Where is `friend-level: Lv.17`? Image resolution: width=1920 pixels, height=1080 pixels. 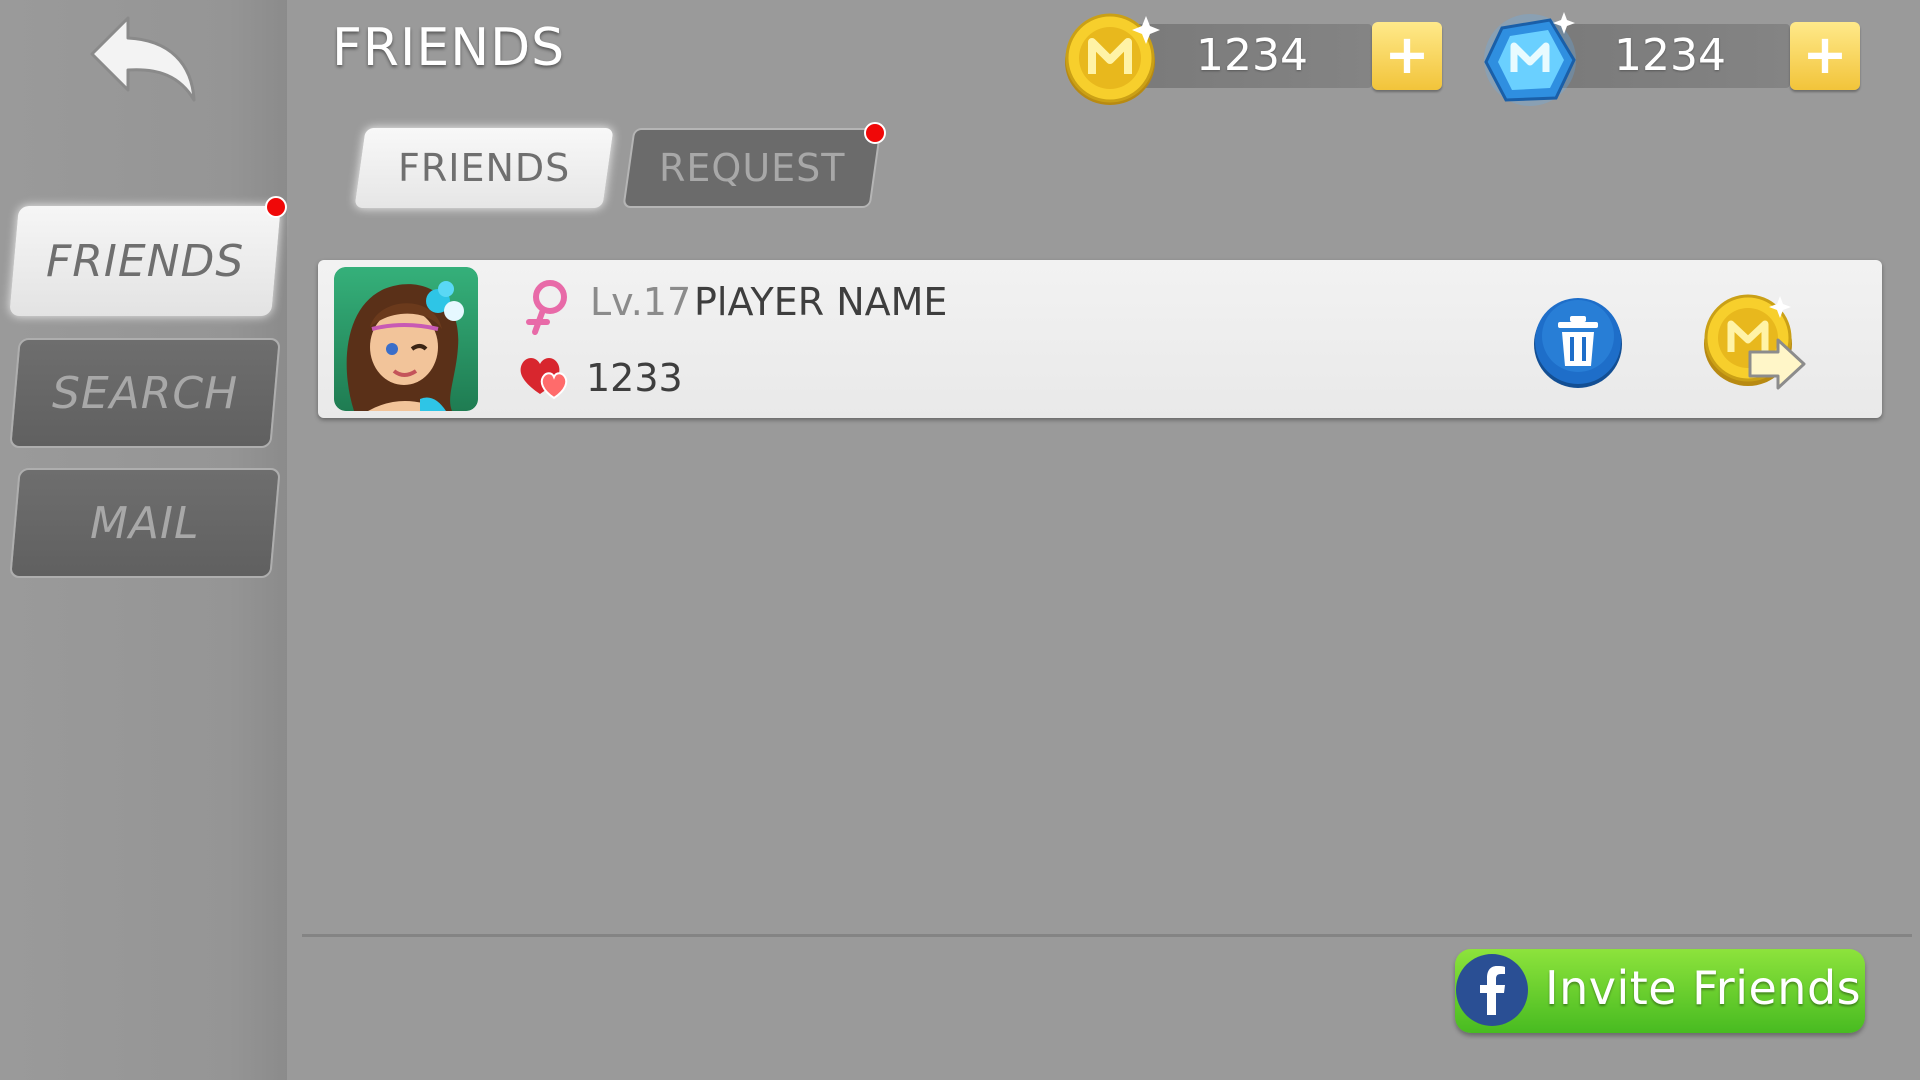
friend-level: Lv.17 is located at coordinates (641, 302).